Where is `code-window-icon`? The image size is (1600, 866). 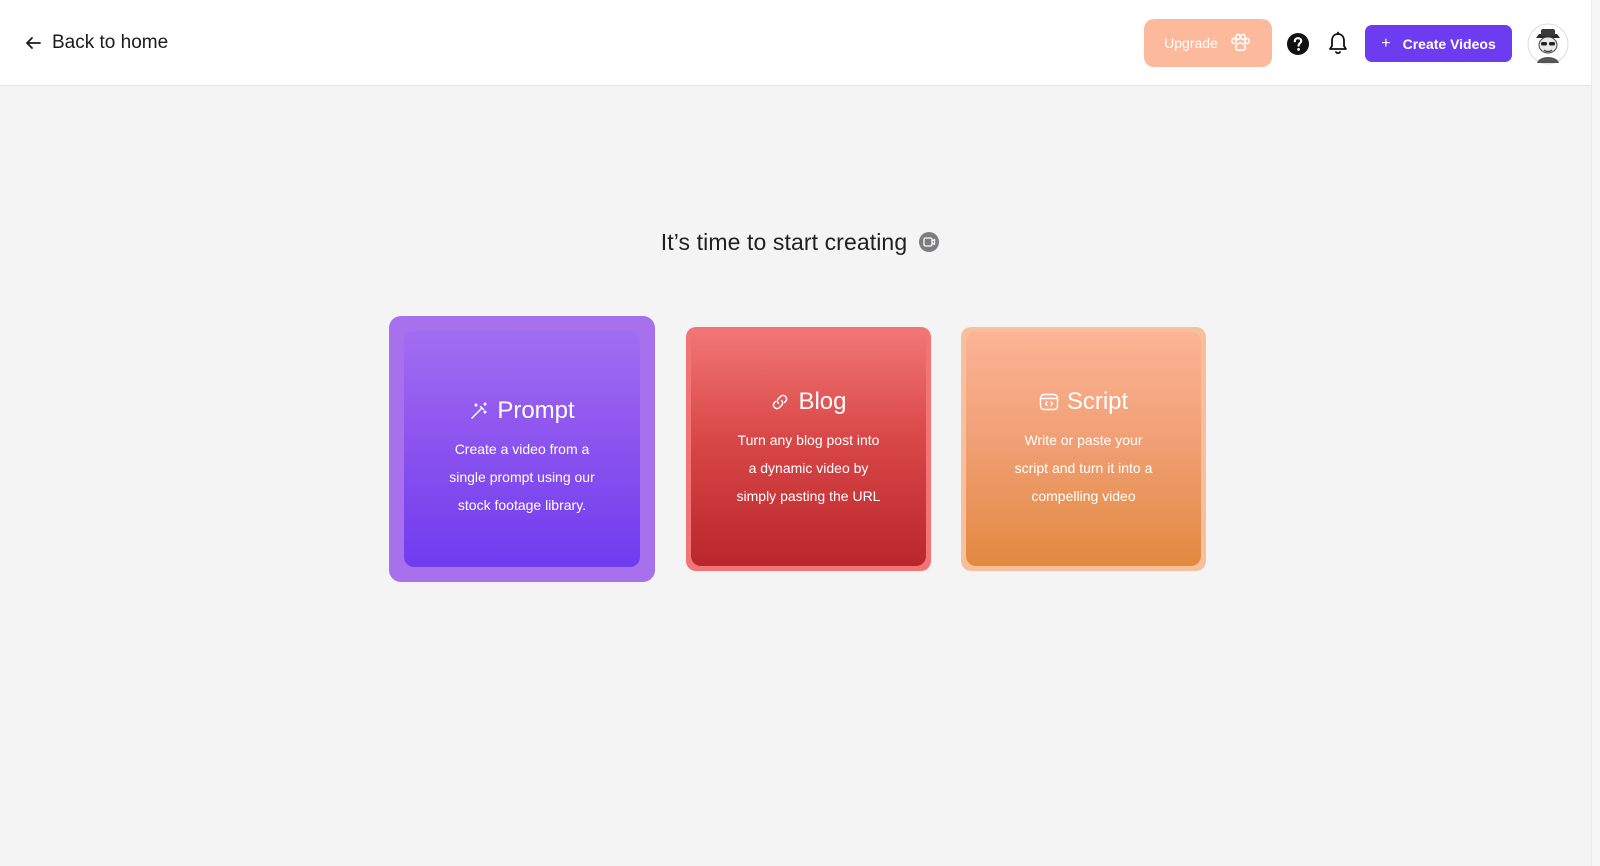
code-window-icon is located at coordinates (1049, 402).